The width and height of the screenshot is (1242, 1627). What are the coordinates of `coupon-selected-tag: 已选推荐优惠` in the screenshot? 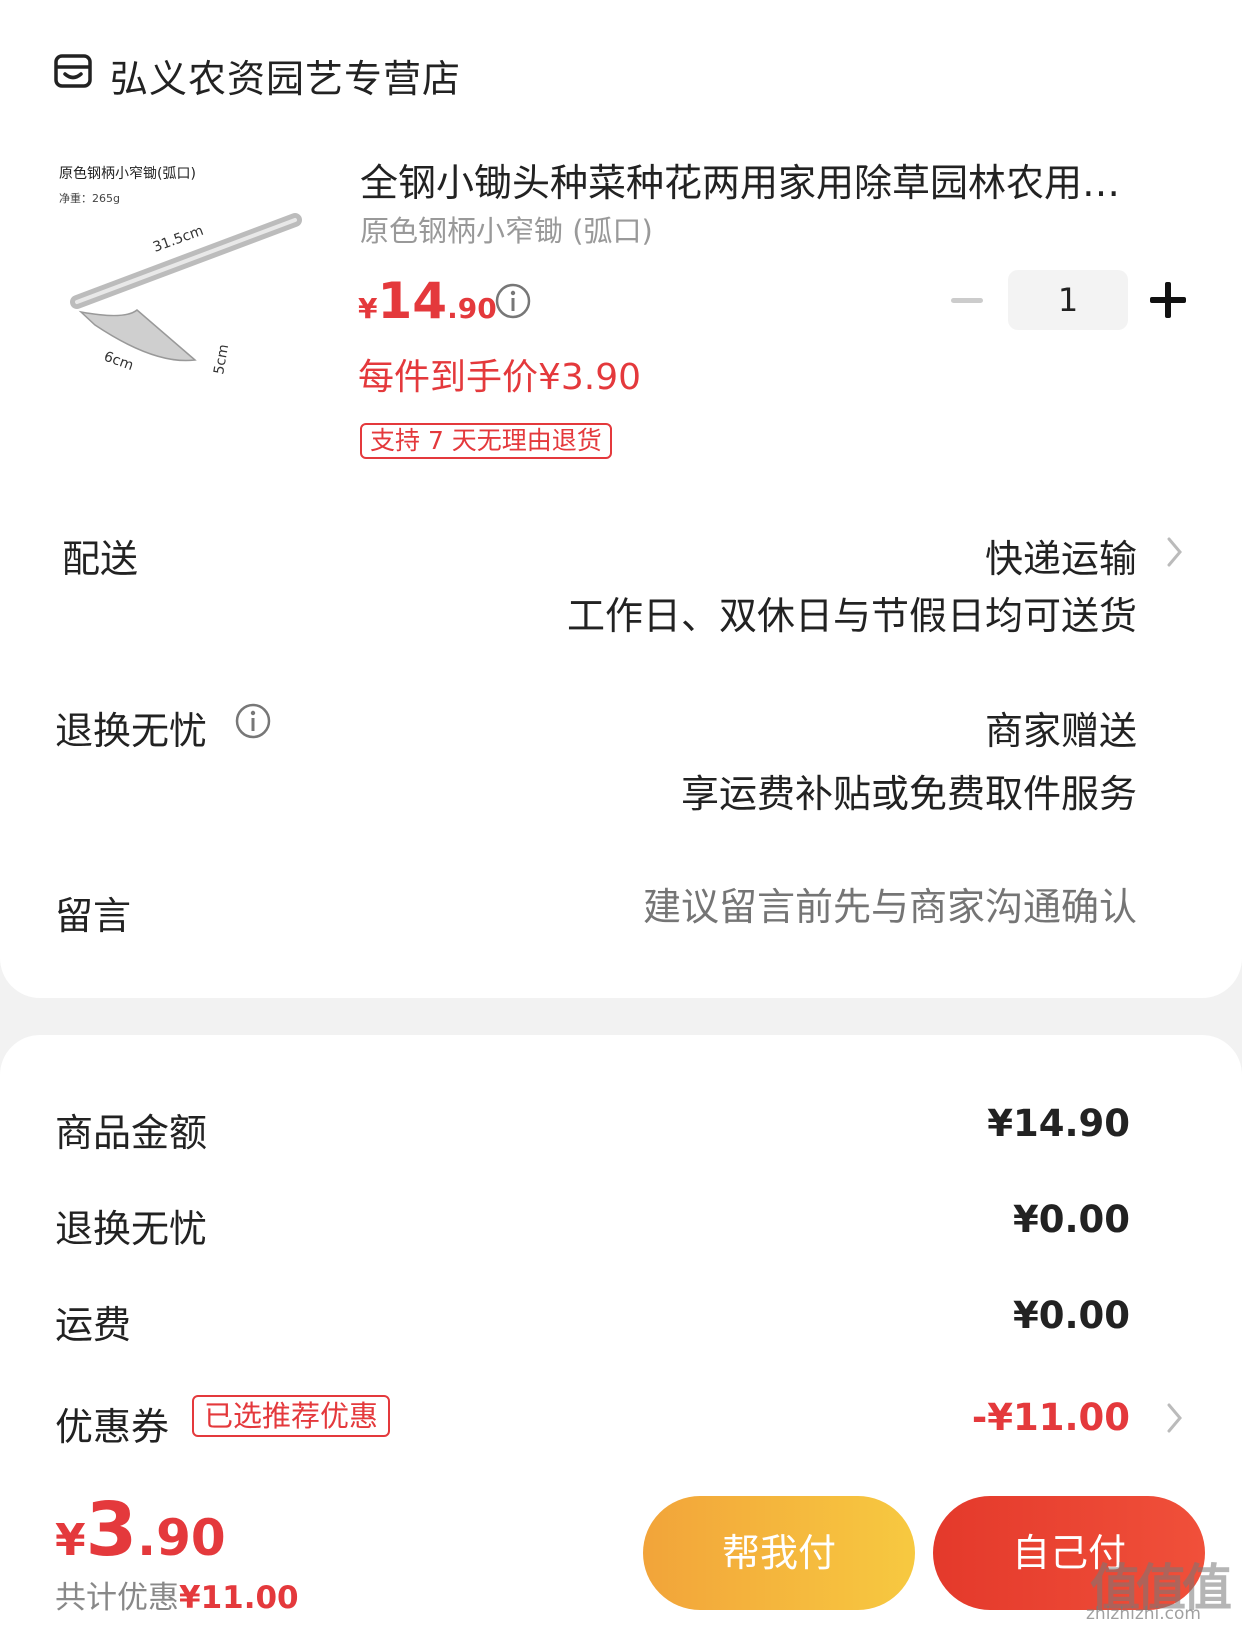 It's located at (291, 1416).